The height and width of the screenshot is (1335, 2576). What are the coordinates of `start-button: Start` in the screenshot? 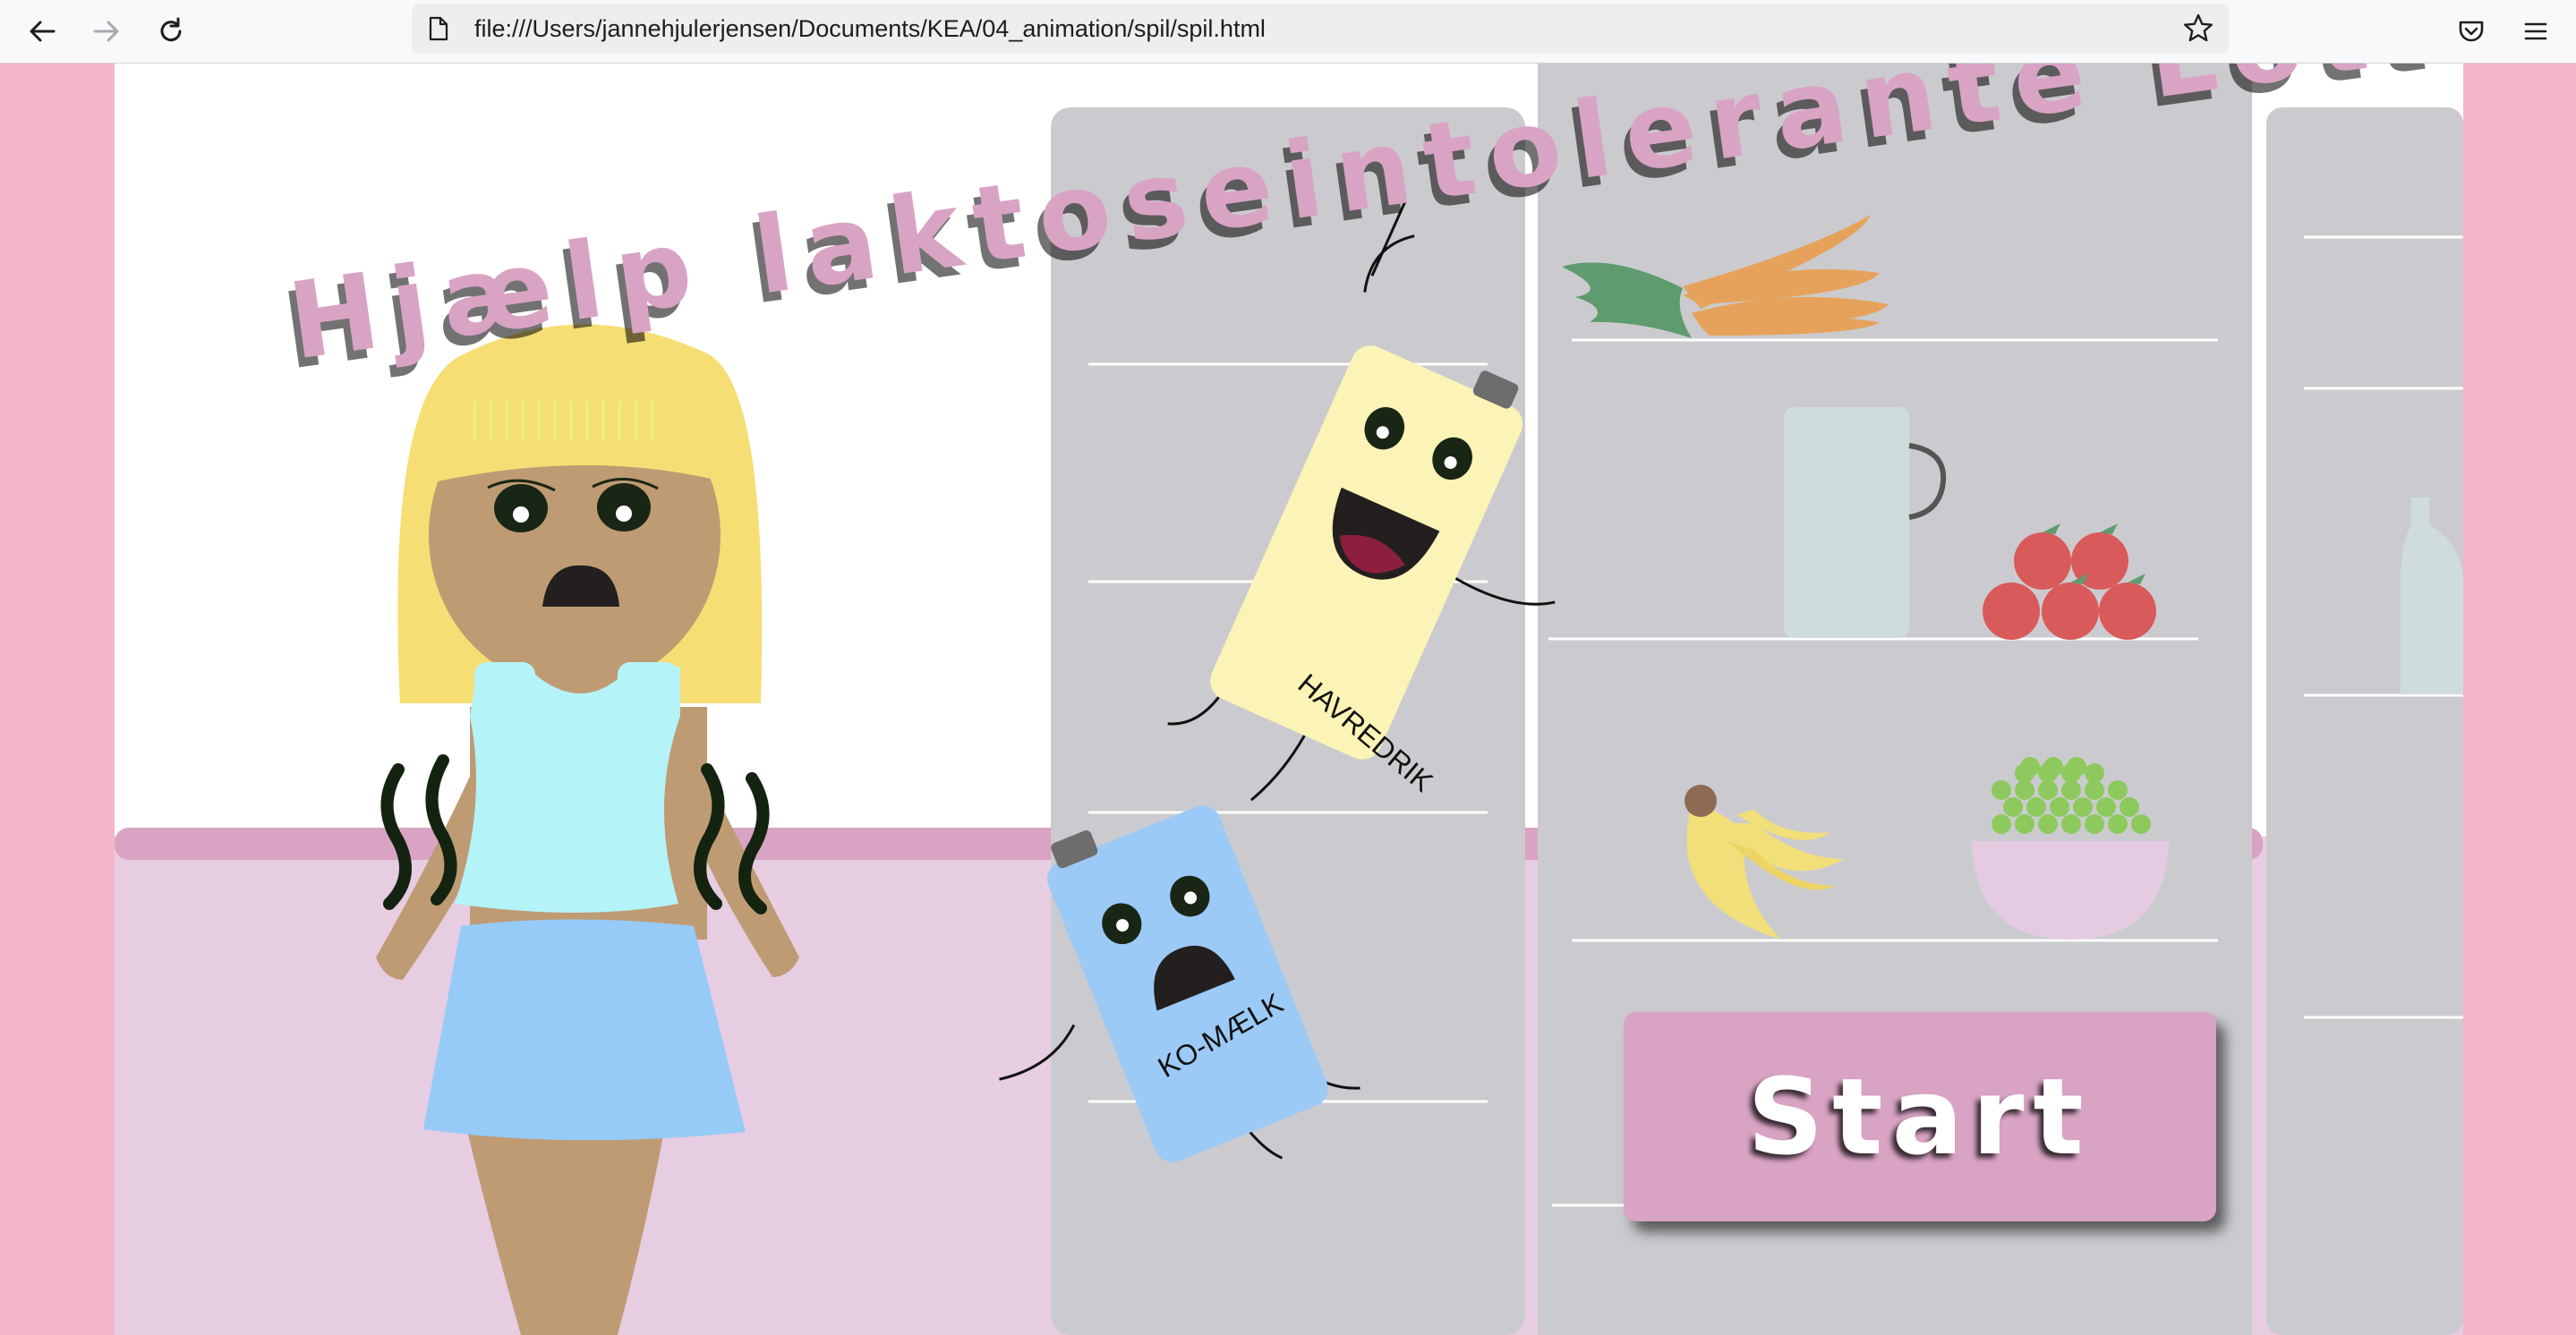 It's located at (1920, 1116).